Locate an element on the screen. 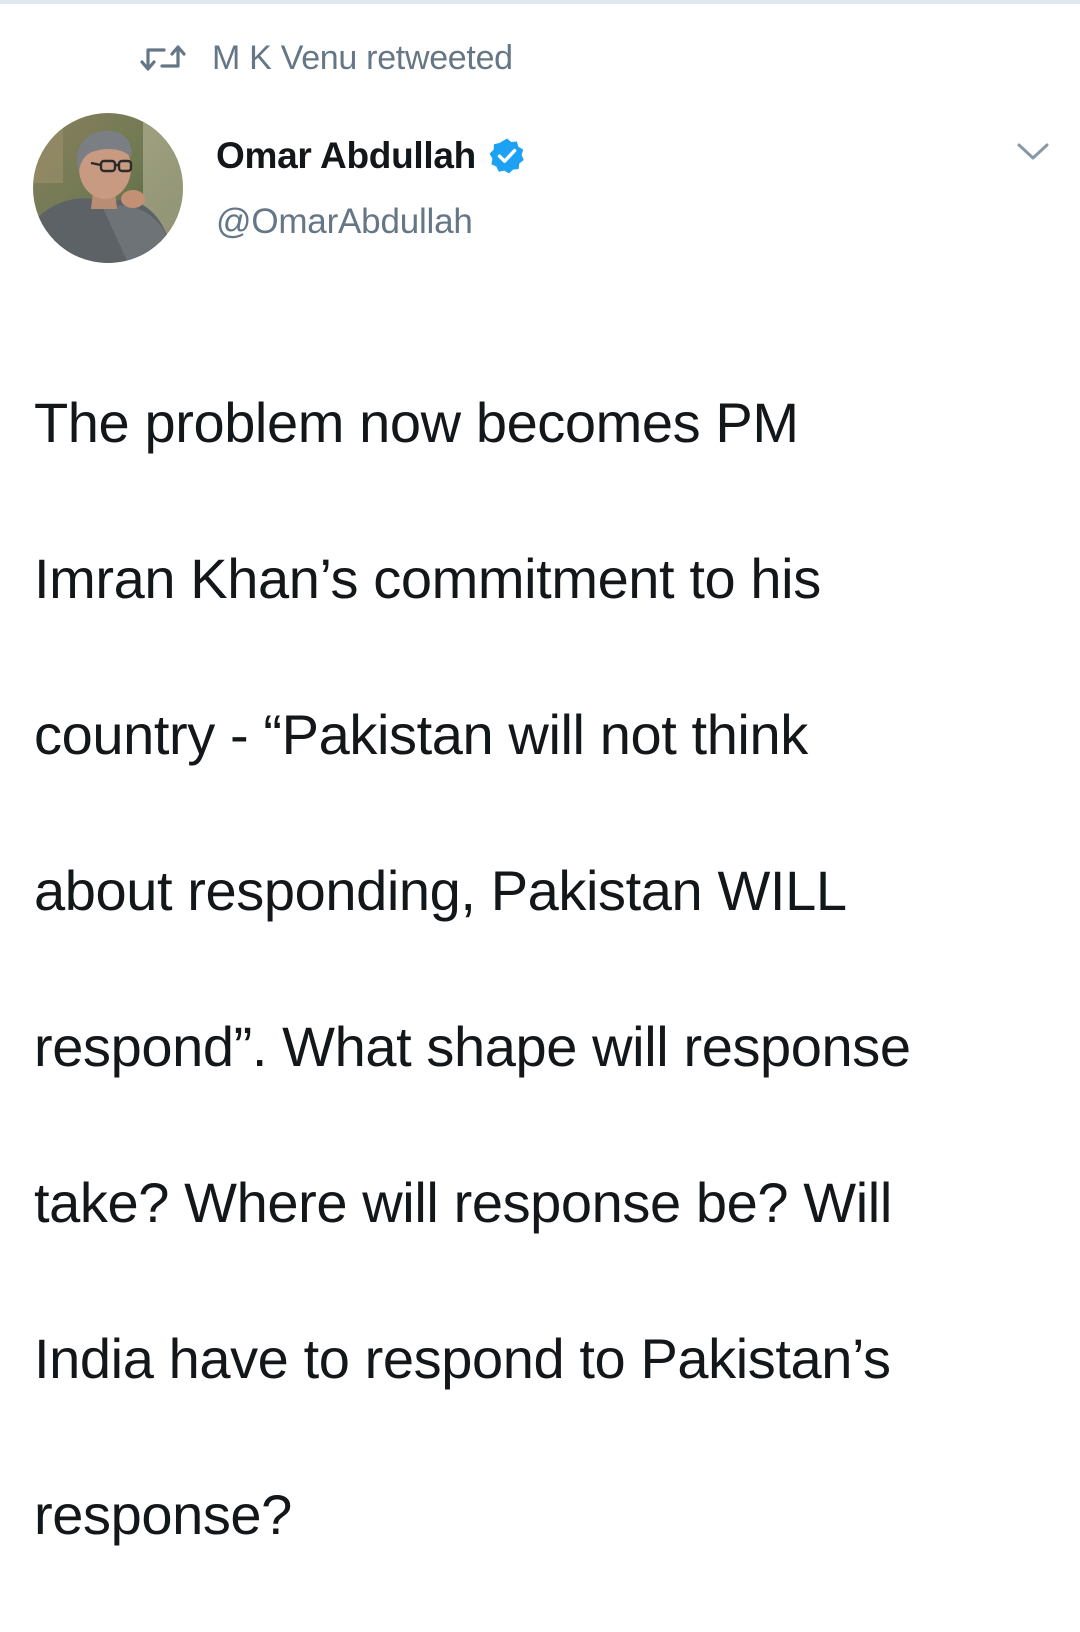 This screenshot has height=1632, width=1080. tweet-text-line: India have to respond to Pakistan’s is located at coordinates (462, 1358).